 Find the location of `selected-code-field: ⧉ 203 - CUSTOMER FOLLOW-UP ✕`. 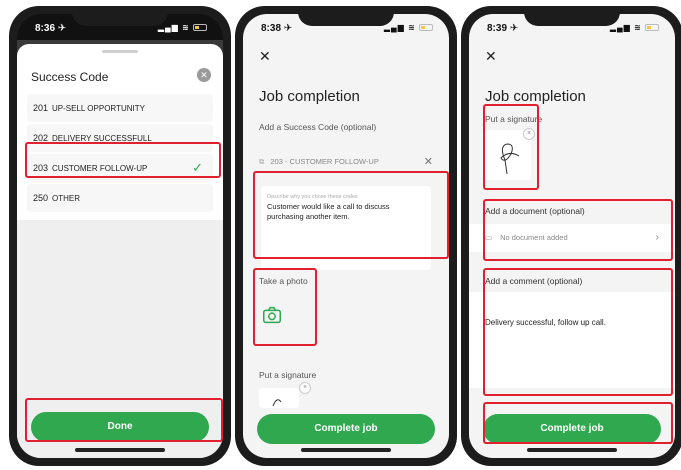

selected-code-field: ⧉ 203 - CUSTOMER FOLLOW-UP ✕ is located at coordinates (346, 162).